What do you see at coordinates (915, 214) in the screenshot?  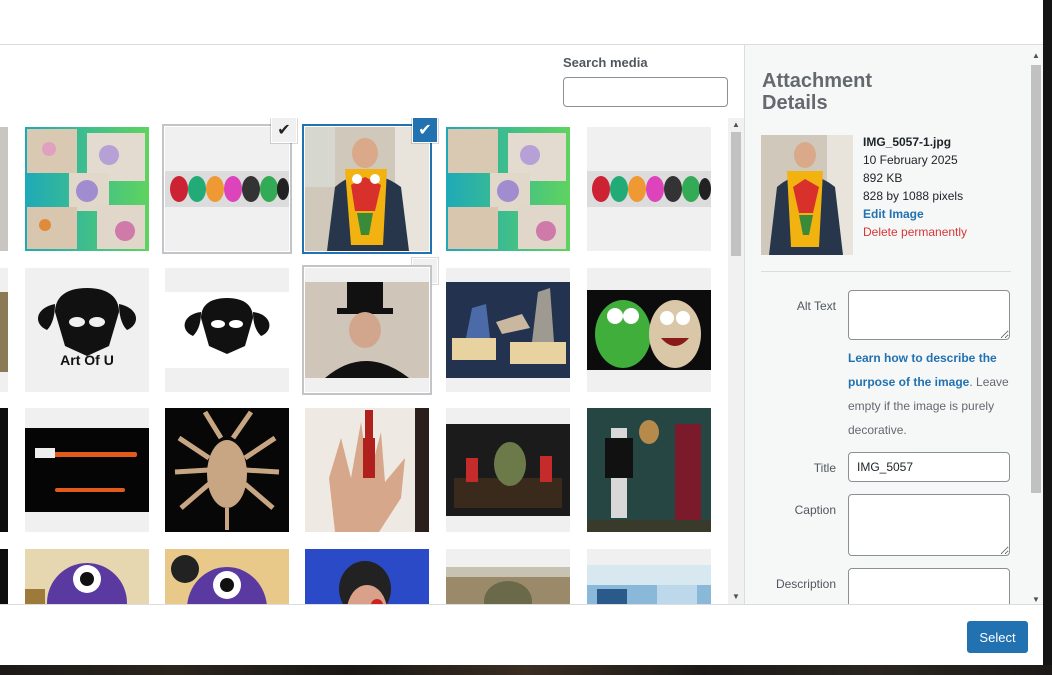 I see `edit-image-link: Edit Image` at bounding box center [915, 214].